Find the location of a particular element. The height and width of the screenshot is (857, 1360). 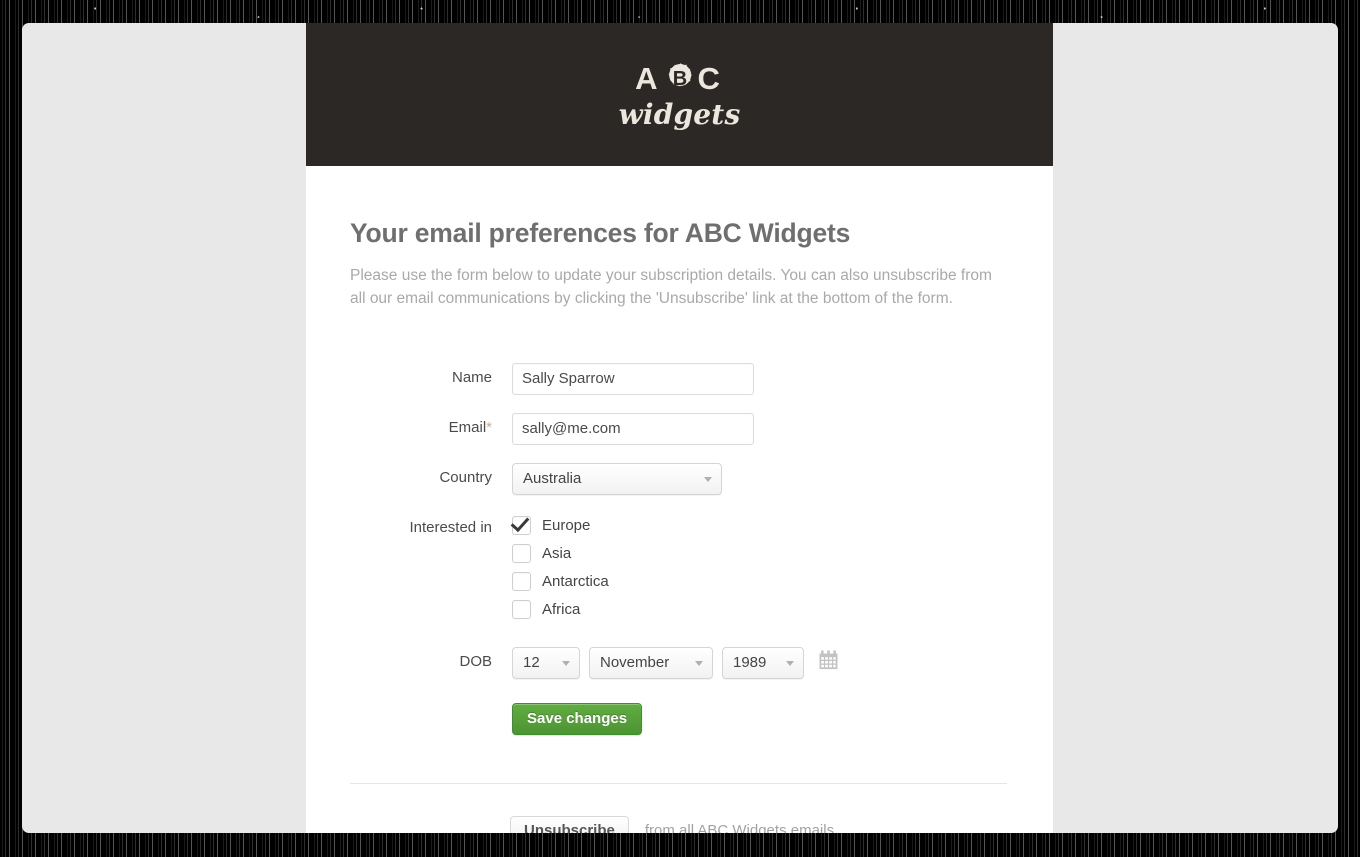

page-title: Your email preferences for ABC Widgets is located at coordinates (600, 233).